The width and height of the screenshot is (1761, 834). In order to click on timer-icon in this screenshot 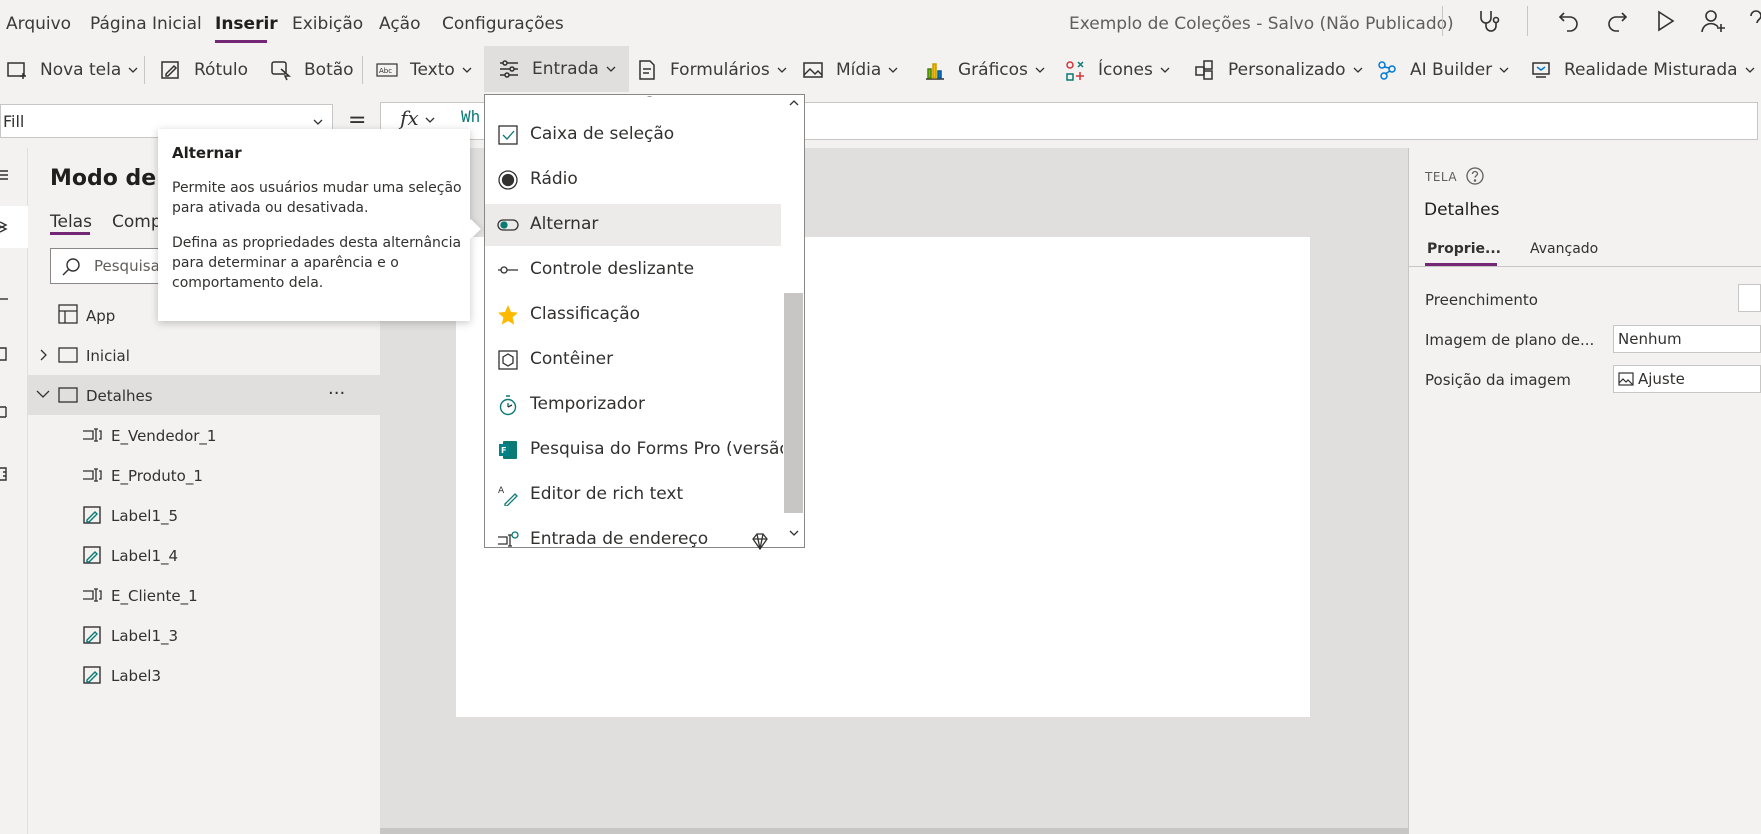, I will do `click(508, 405)`.